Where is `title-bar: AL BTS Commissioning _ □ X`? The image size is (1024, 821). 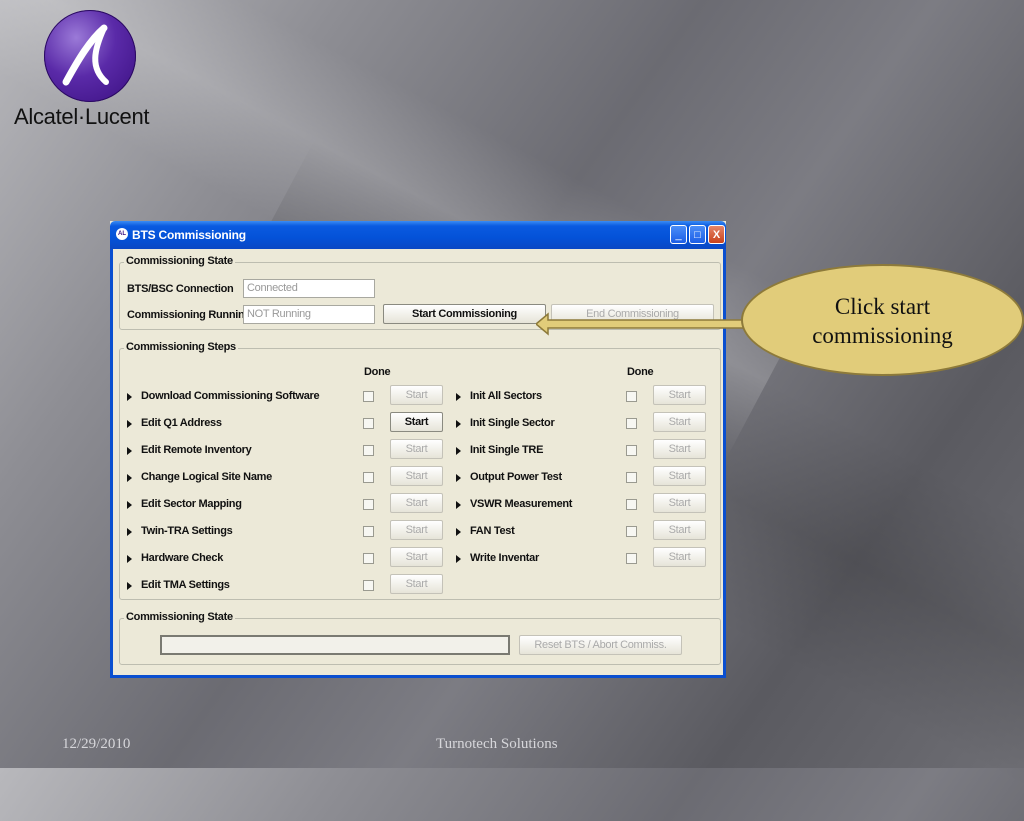
title-bar: AL BTS Commissioning _ □ X is located at coordinates (418, 235).